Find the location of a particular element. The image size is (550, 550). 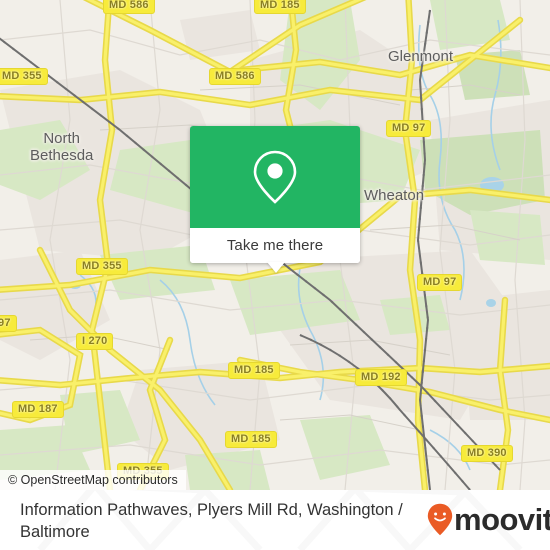

place-label-north-bethesda-line1: North is located at coordinates (62, 138).